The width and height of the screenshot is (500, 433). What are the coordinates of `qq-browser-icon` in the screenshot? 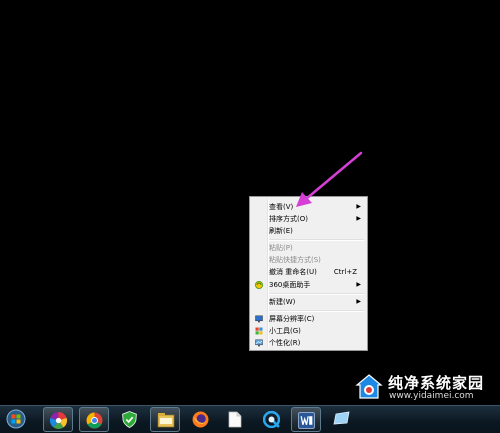 It's located at (271, 419).